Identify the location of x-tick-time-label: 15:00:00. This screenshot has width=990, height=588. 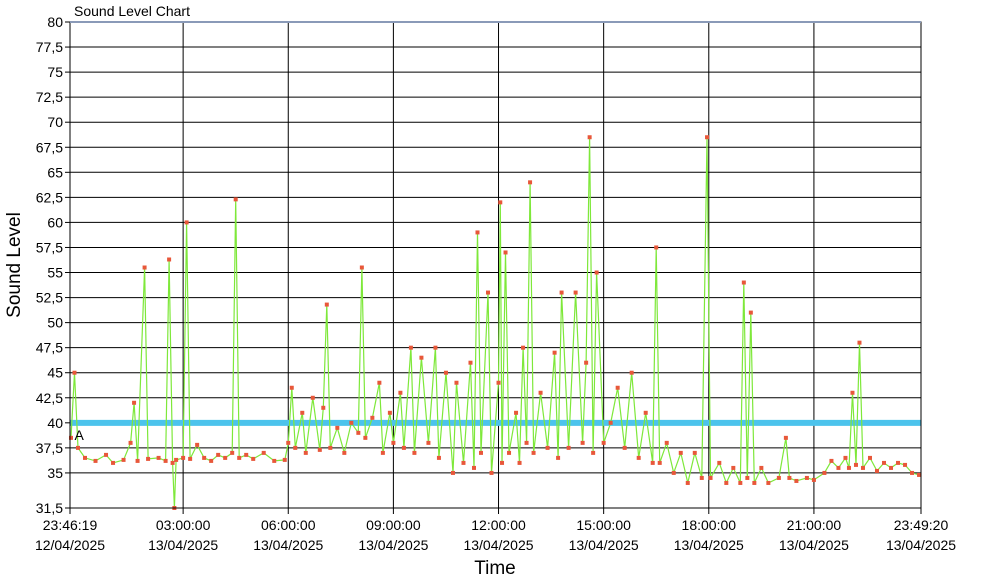
(603, 525).